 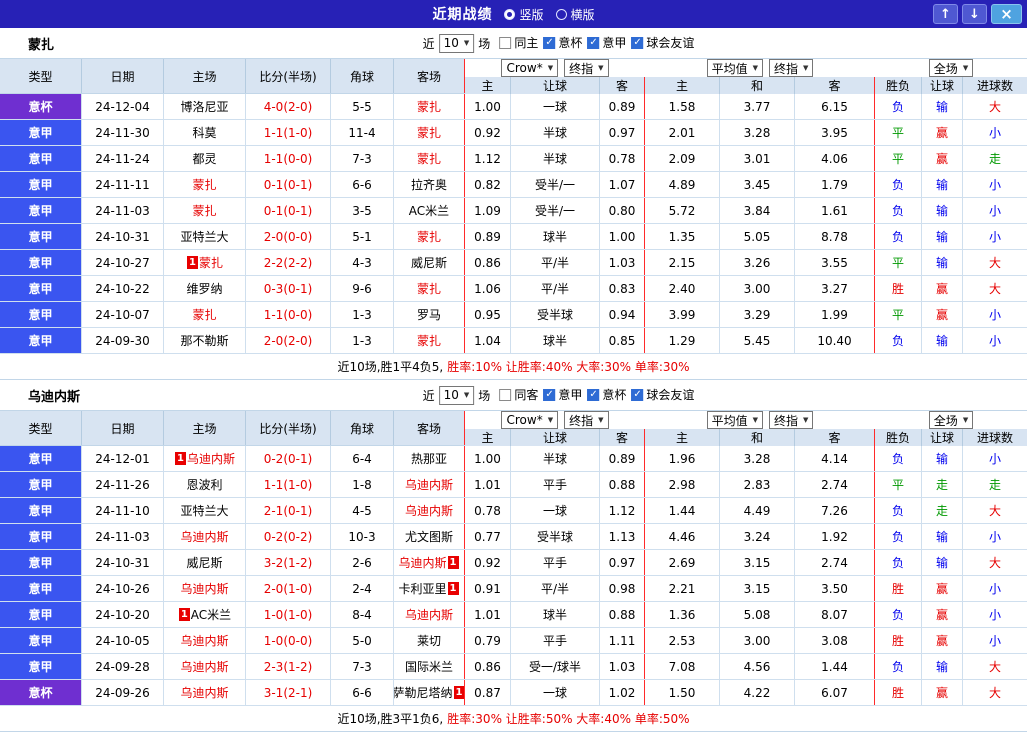 What do you see at coordinates (288, 614) in the screenshot?
I see `score-cell: 1-0(1-0)` at bounding box center [288, 614].